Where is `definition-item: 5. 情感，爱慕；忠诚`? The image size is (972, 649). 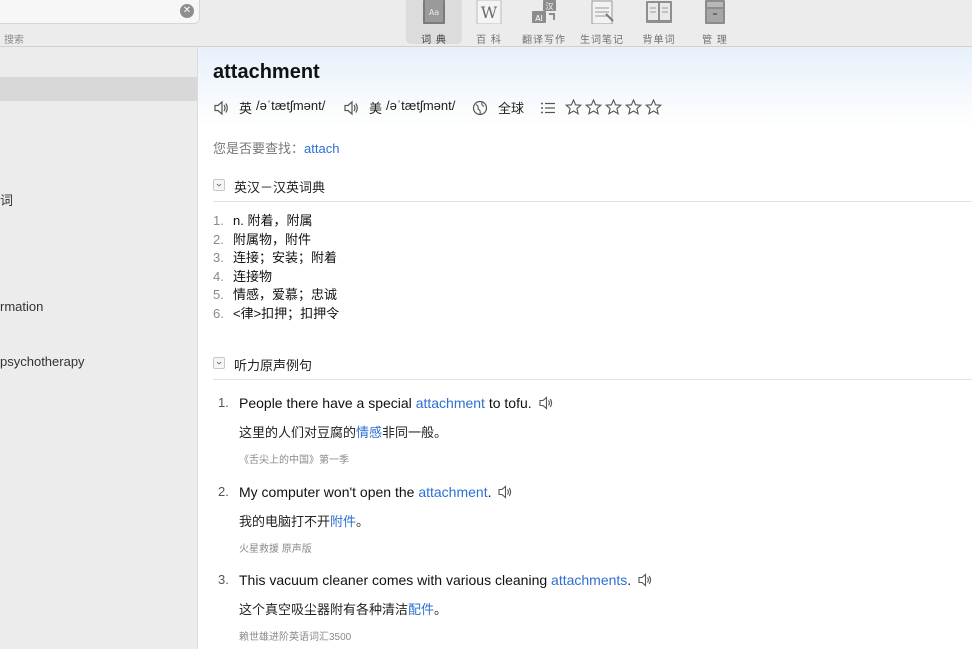
definition-item: 5. 情感，爱慕；忠诚 is located at coordinates (276, 295).